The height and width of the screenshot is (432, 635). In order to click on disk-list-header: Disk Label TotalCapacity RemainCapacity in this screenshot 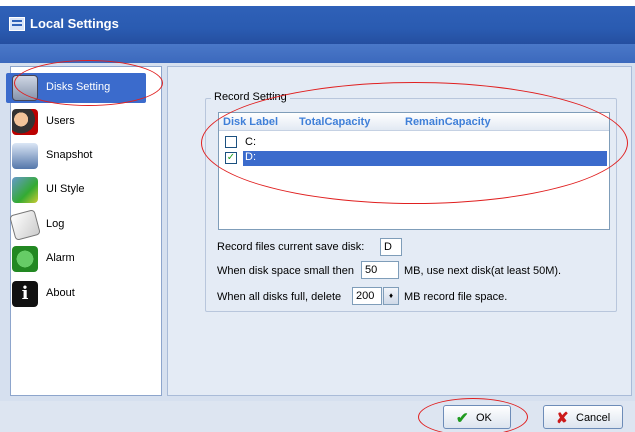, I will do `click(414, 122)`.